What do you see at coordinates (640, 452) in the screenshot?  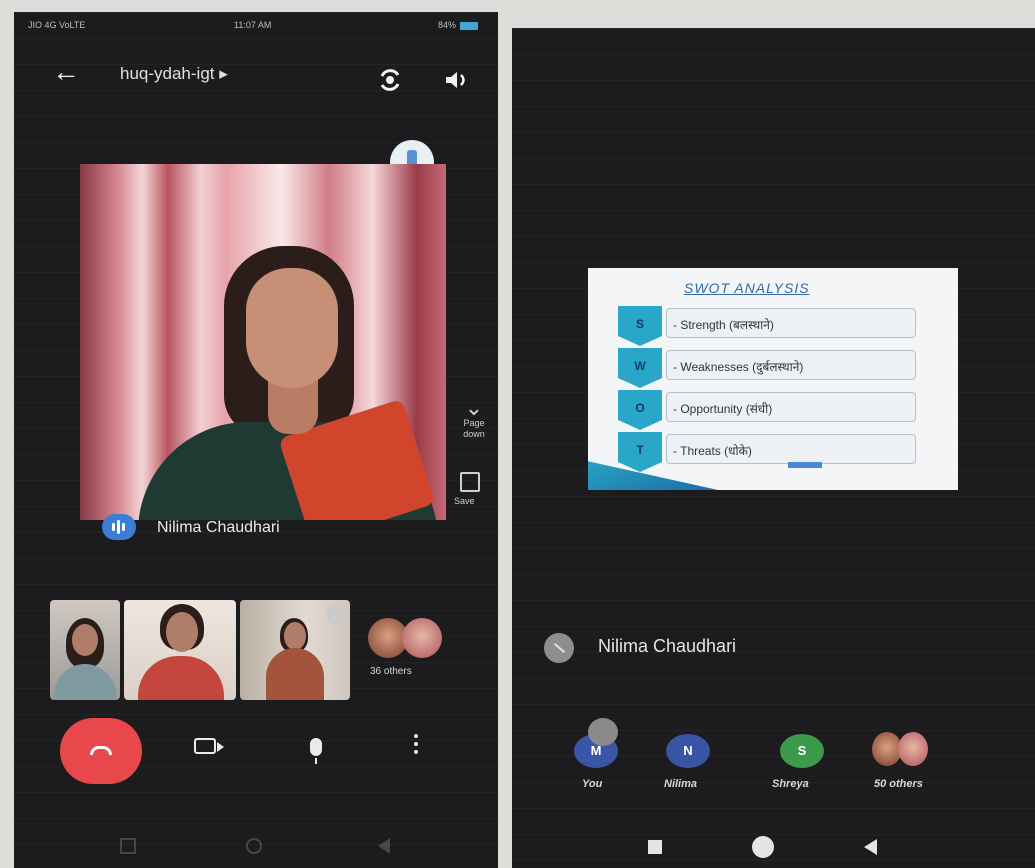 I see `swot-letter-t: T` at bounding box center [640, 452].